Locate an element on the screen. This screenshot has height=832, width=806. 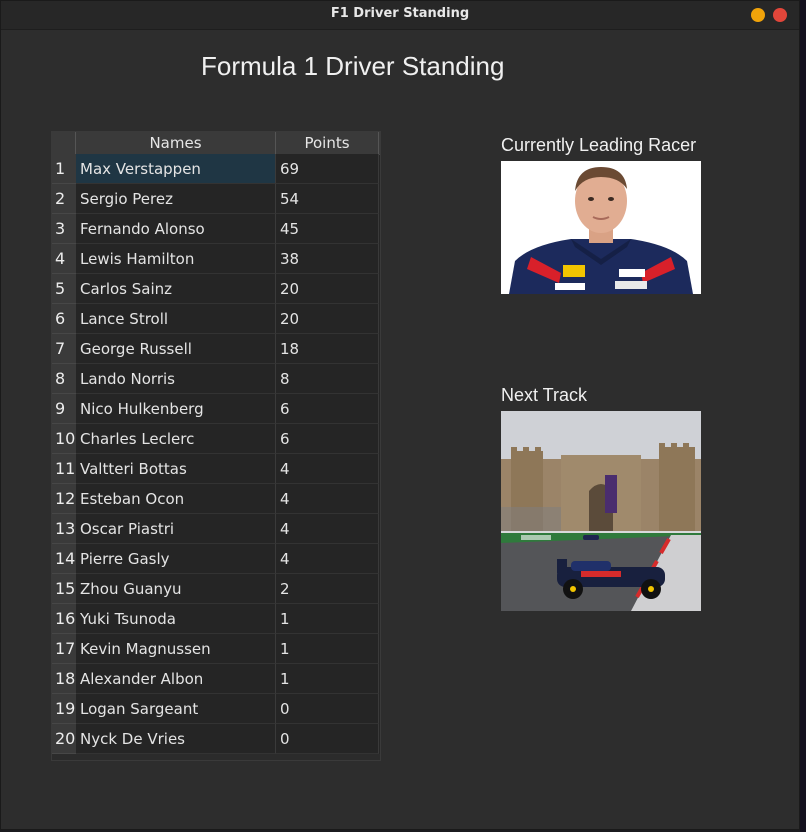
row-header: 18 is located at coordinates (64, 679).